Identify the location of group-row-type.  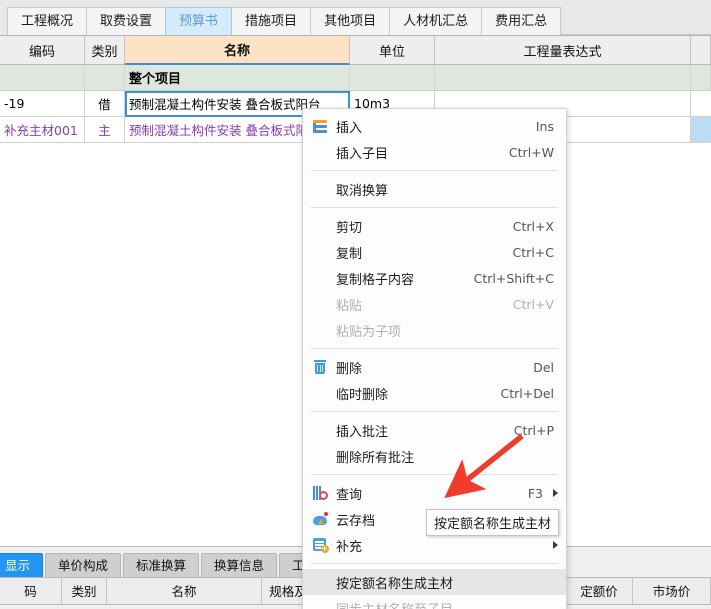
(105, 78).